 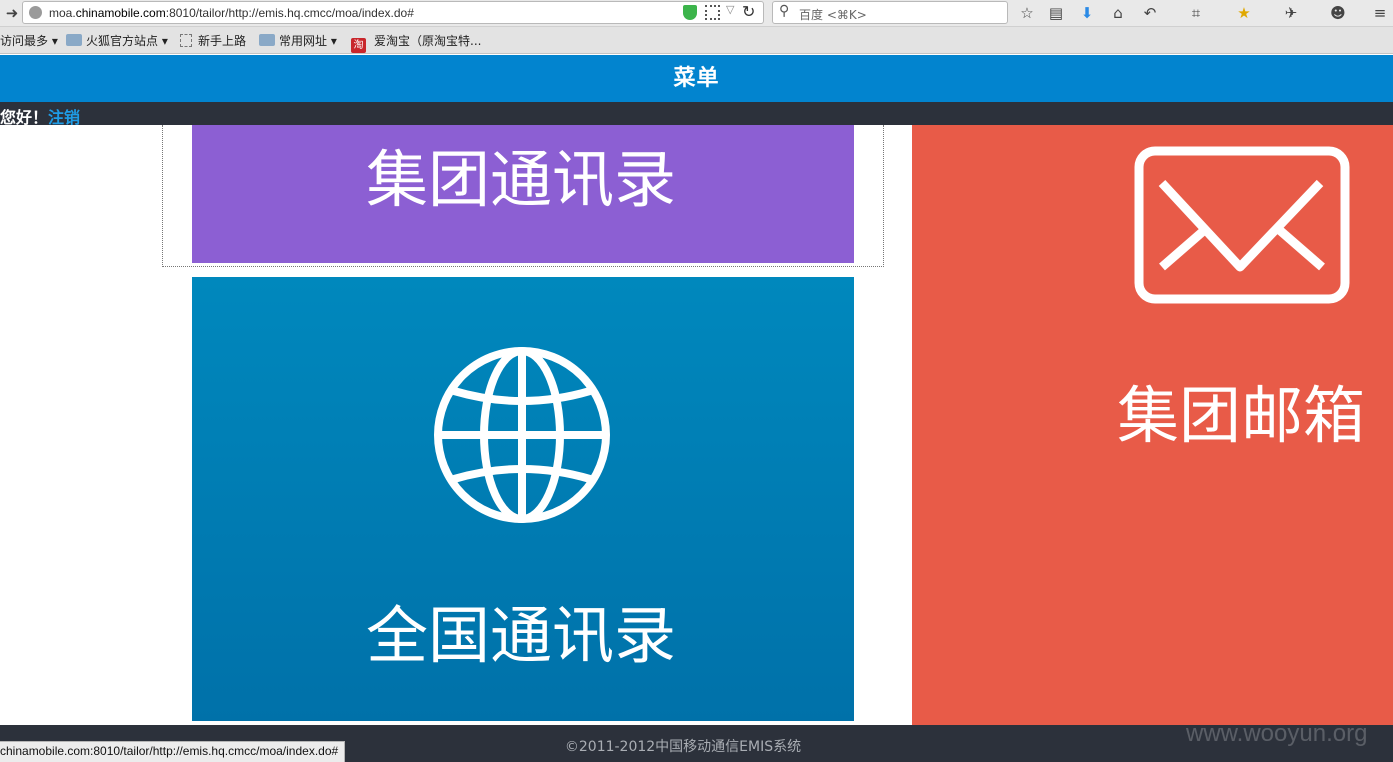 I want to click on bookmark-most-visited: 访问最多 ▾, so click(x=29, y=41).